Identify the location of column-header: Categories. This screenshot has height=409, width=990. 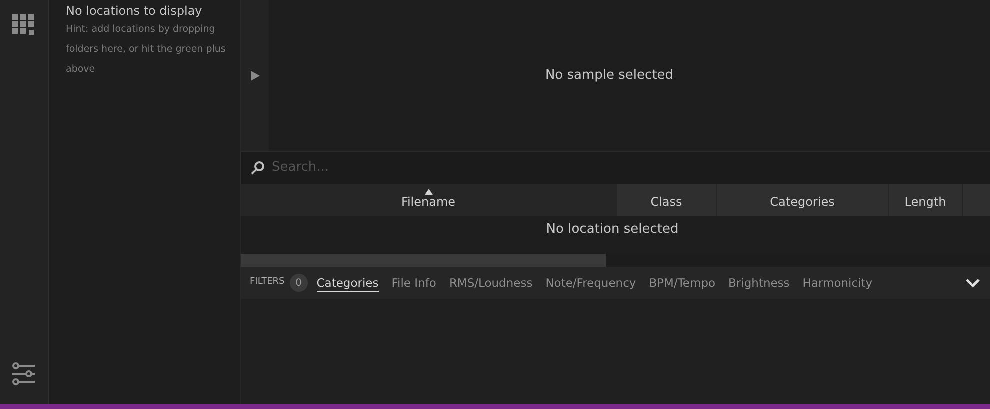
(803, 200).